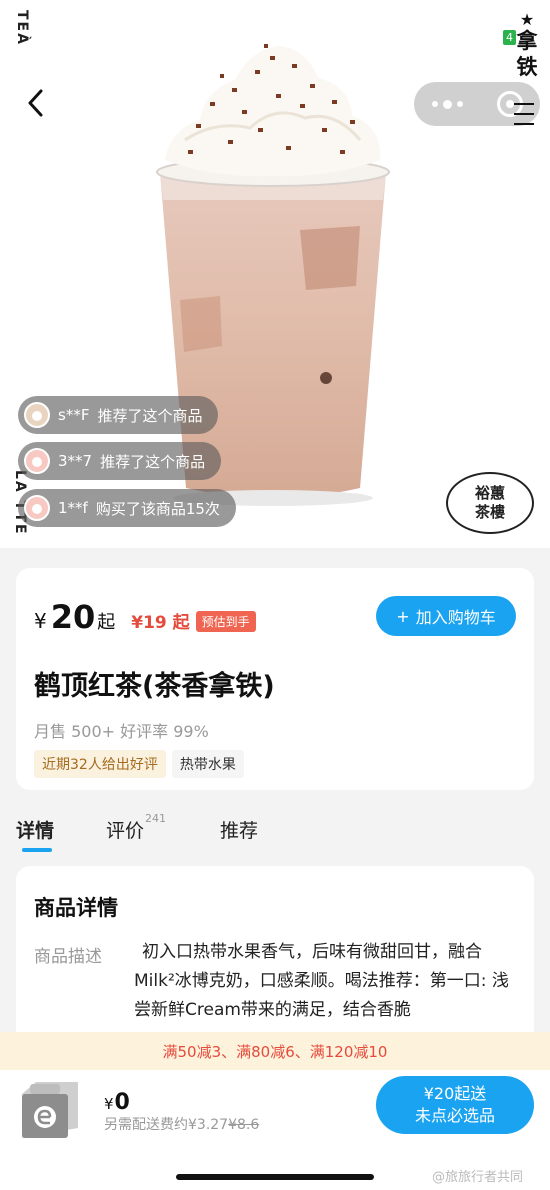 This screenshot has height=1190, width=550. I want to click on price: 20, so click(73, 617).